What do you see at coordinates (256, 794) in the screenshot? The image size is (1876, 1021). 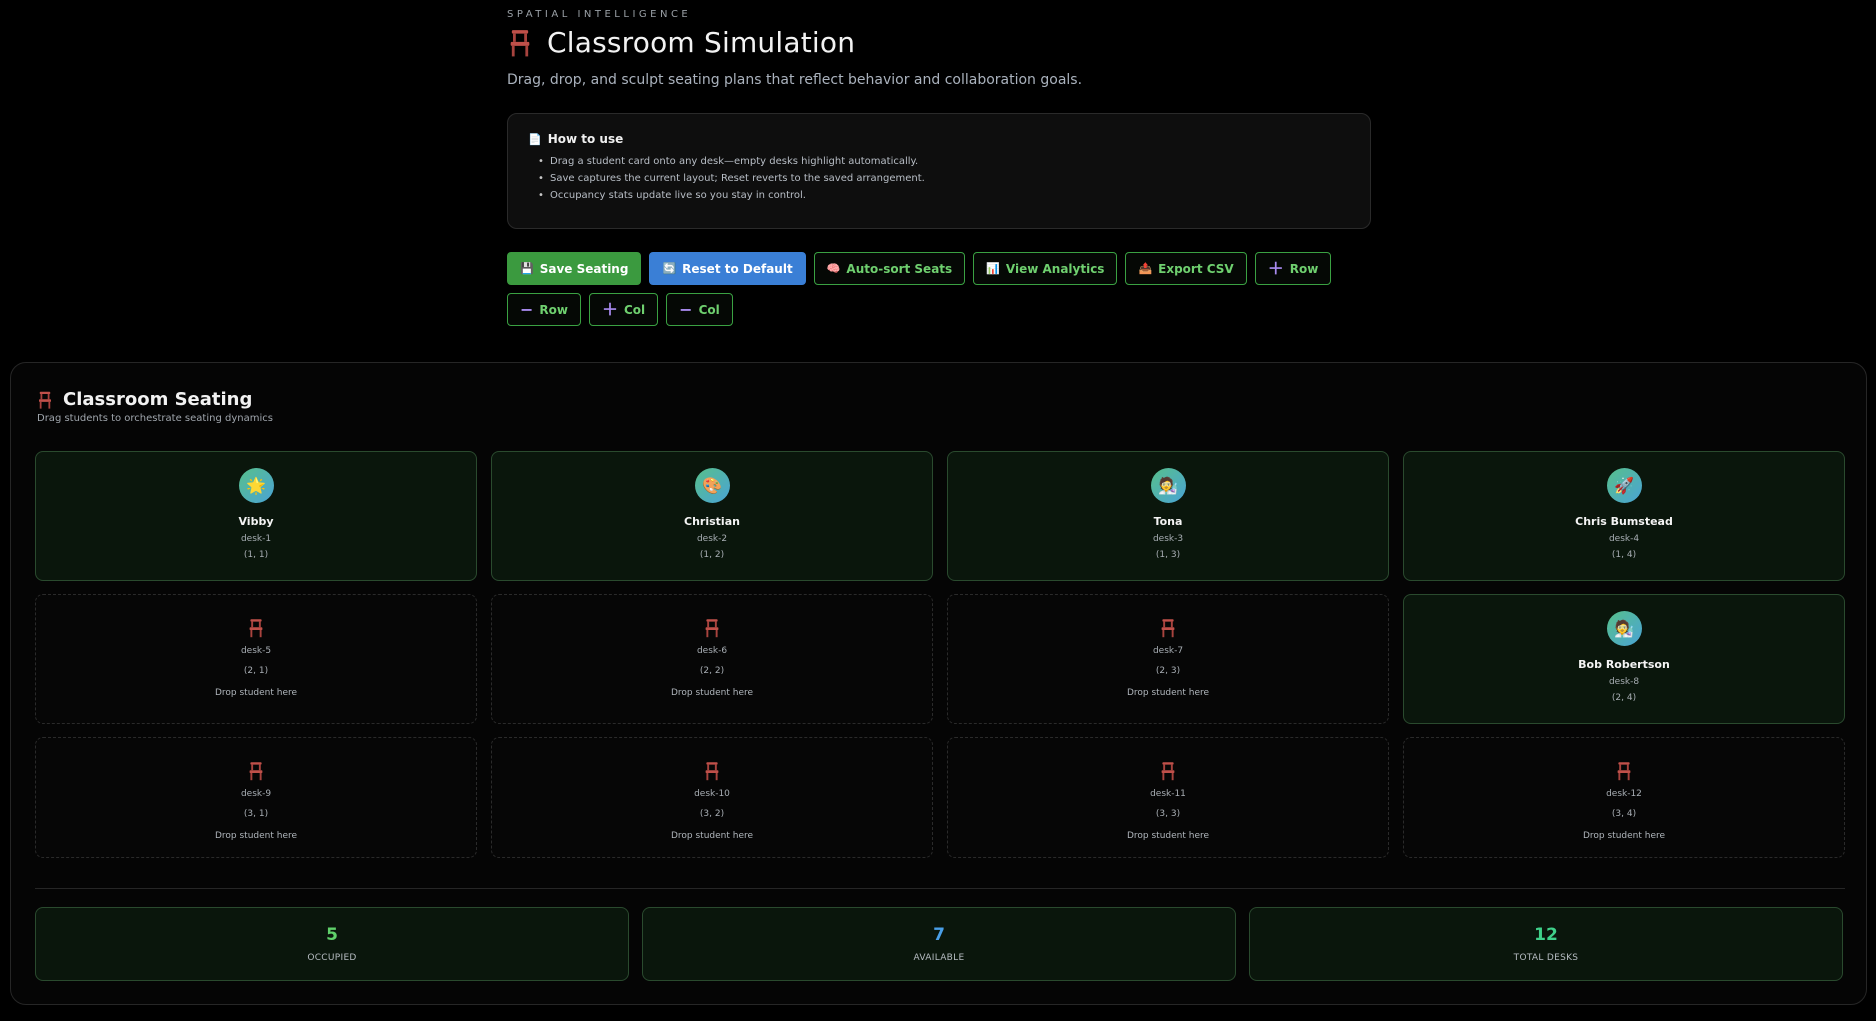 I see `desk-id: desk-9` at bounding box center [256, 794].